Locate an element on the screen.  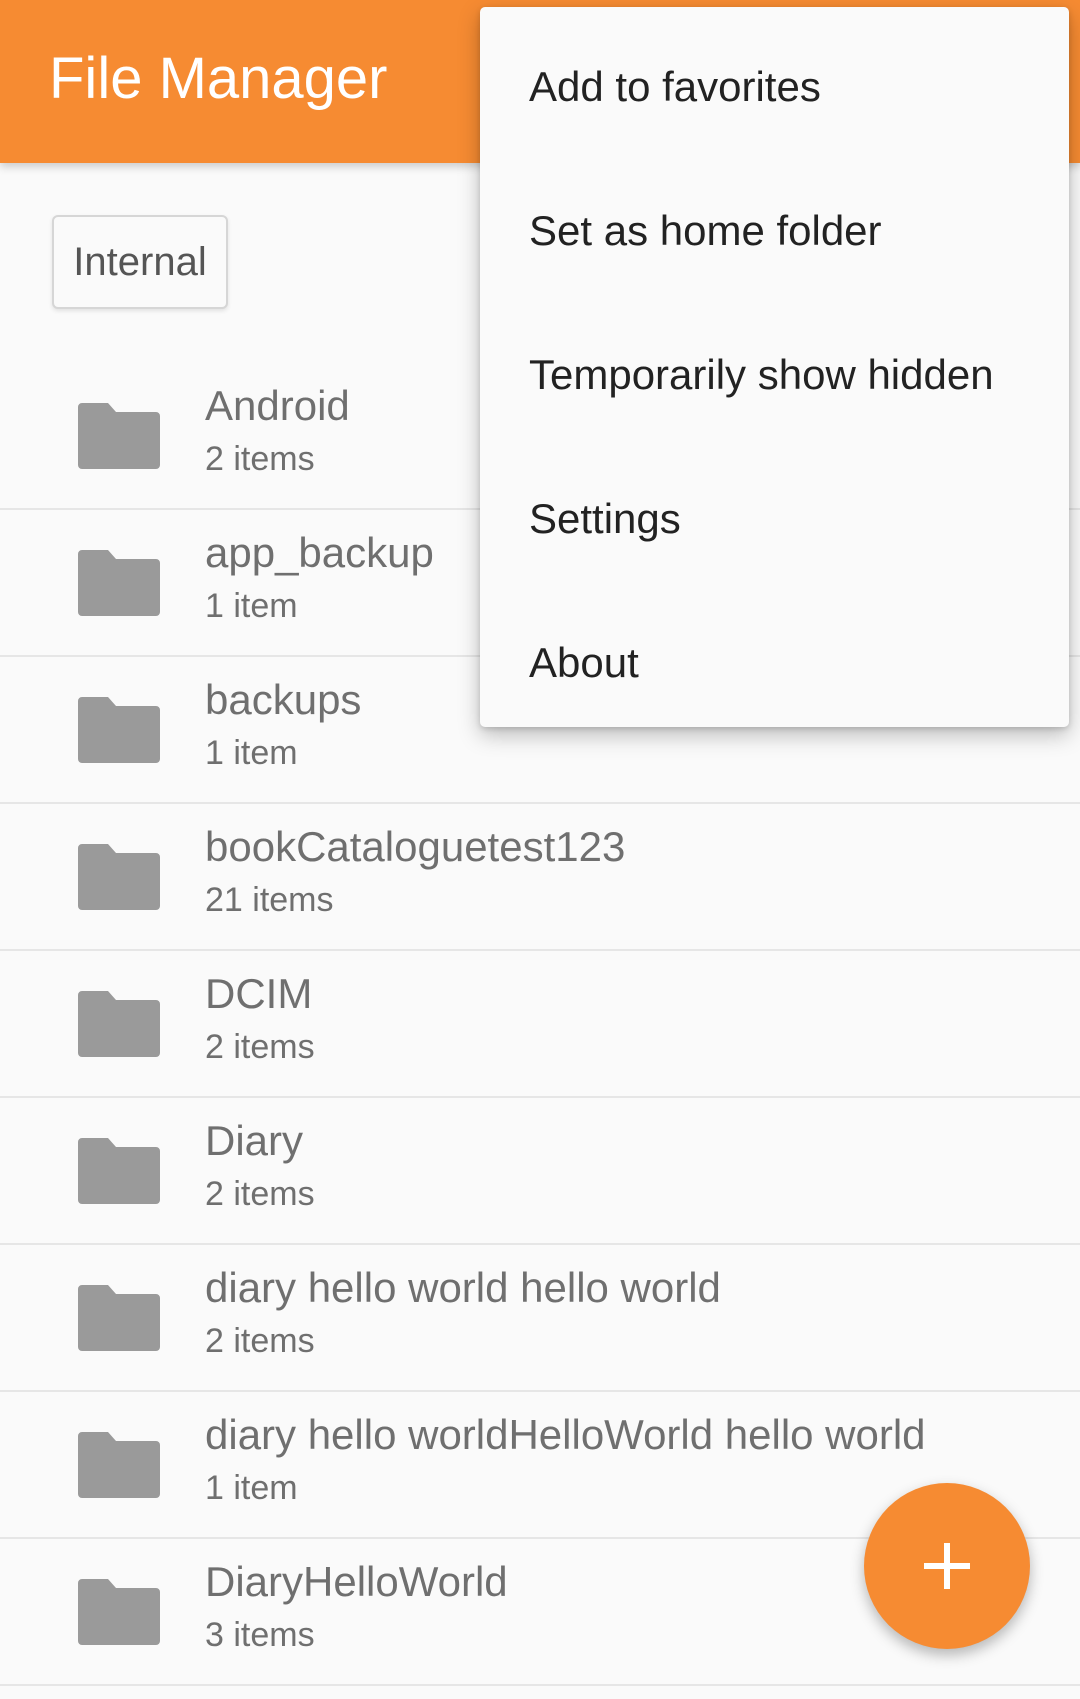
file-item-count: 3 items is located at coordinates (260, 1635).